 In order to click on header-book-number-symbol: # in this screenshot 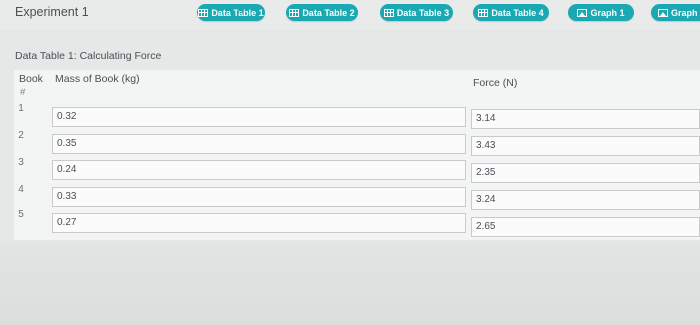, I will do `click(23, 92)`.